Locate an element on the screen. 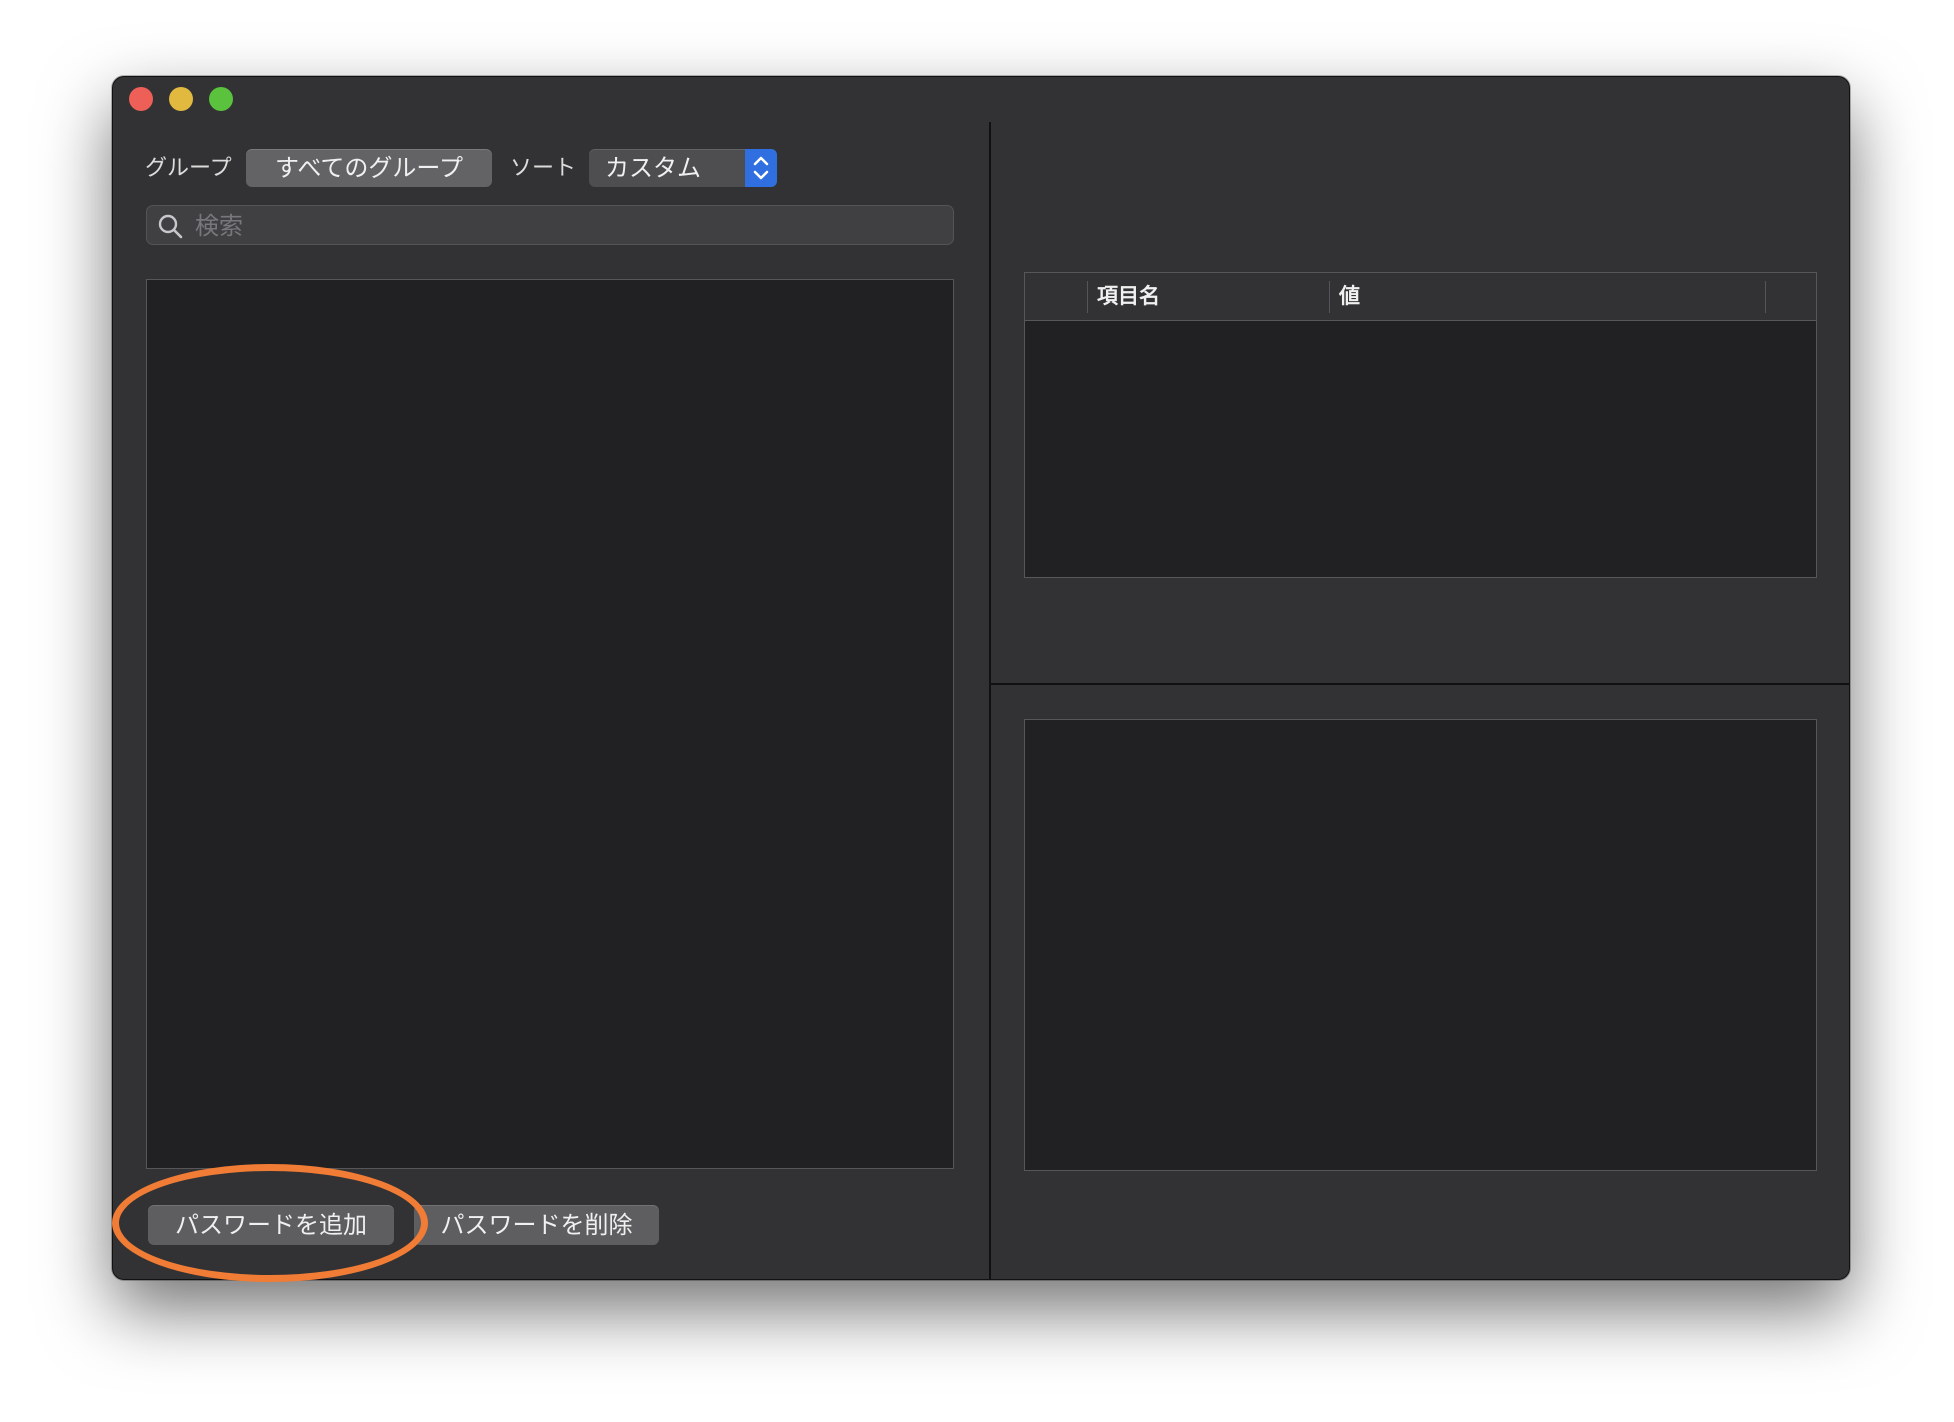  split-divider-vertical is located at coordinates (990, 700).